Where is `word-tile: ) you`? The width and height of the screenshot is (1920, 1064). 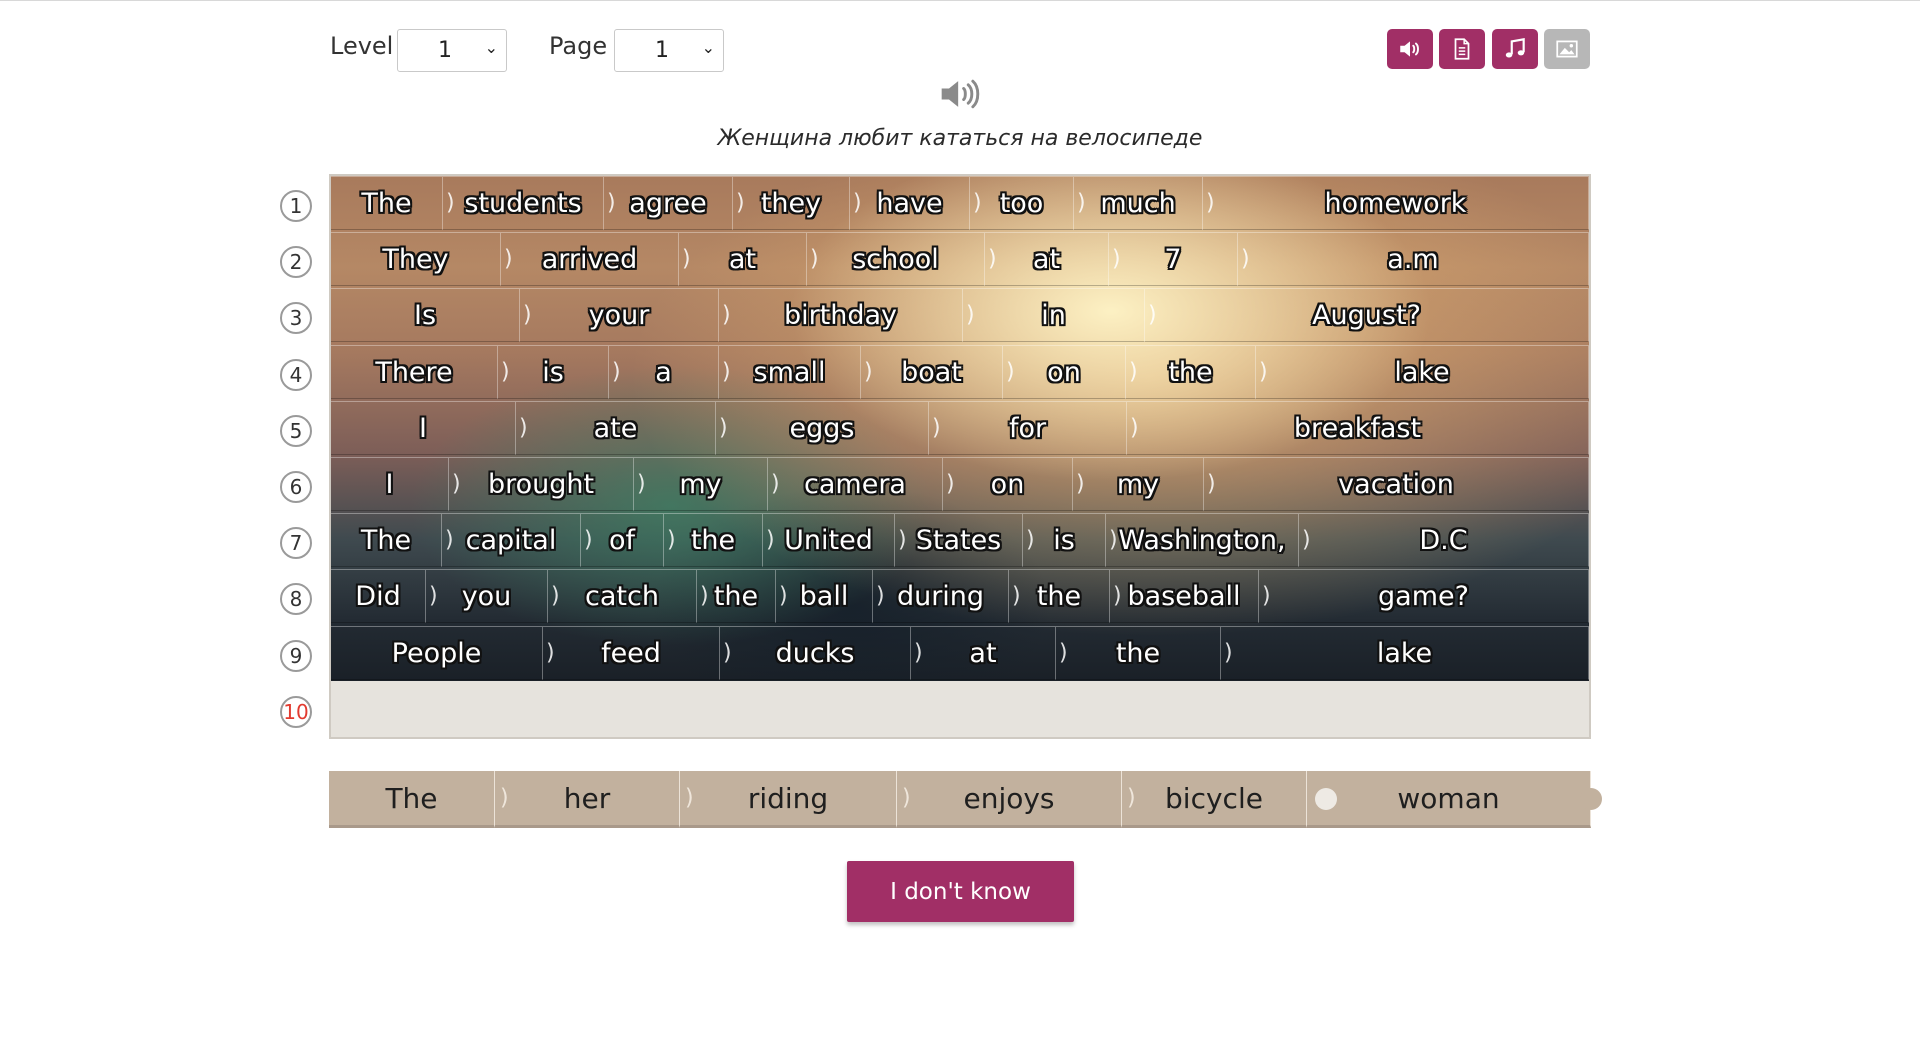
word-tile: ) you is located at coordinates (487, 596).